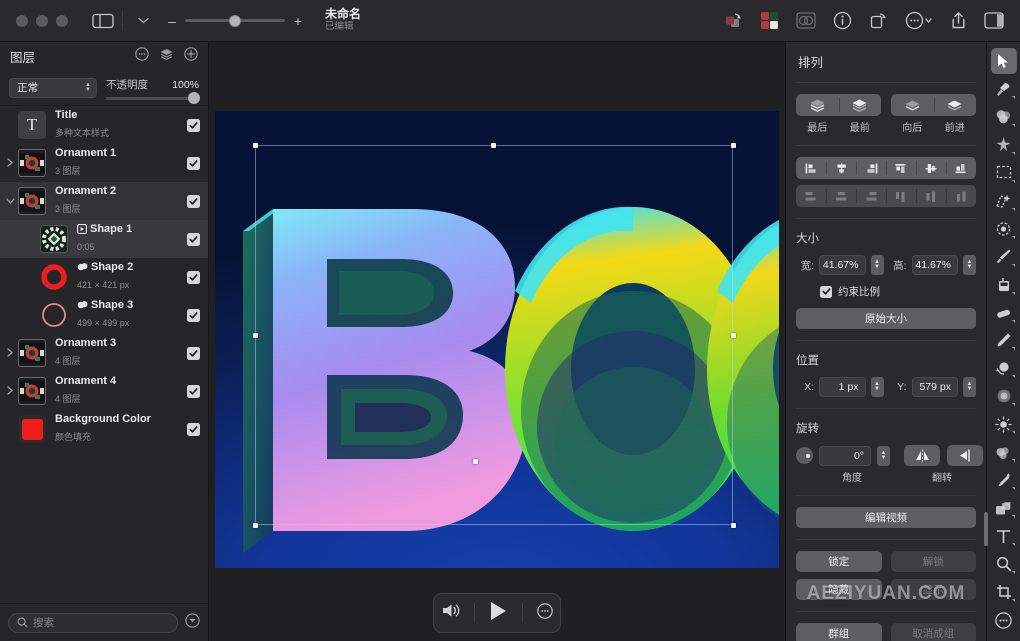 The height and width of the screenshot is (641, 1020). I want to click on zoom-out-label: –, so click(172, 21).